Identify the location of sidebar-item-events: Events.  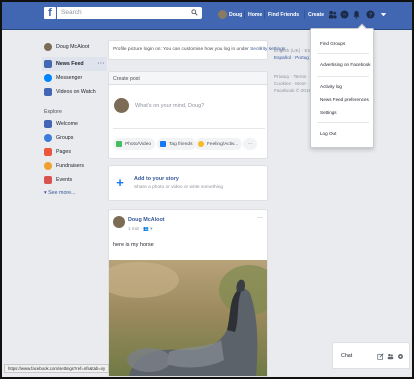
(74, 180).